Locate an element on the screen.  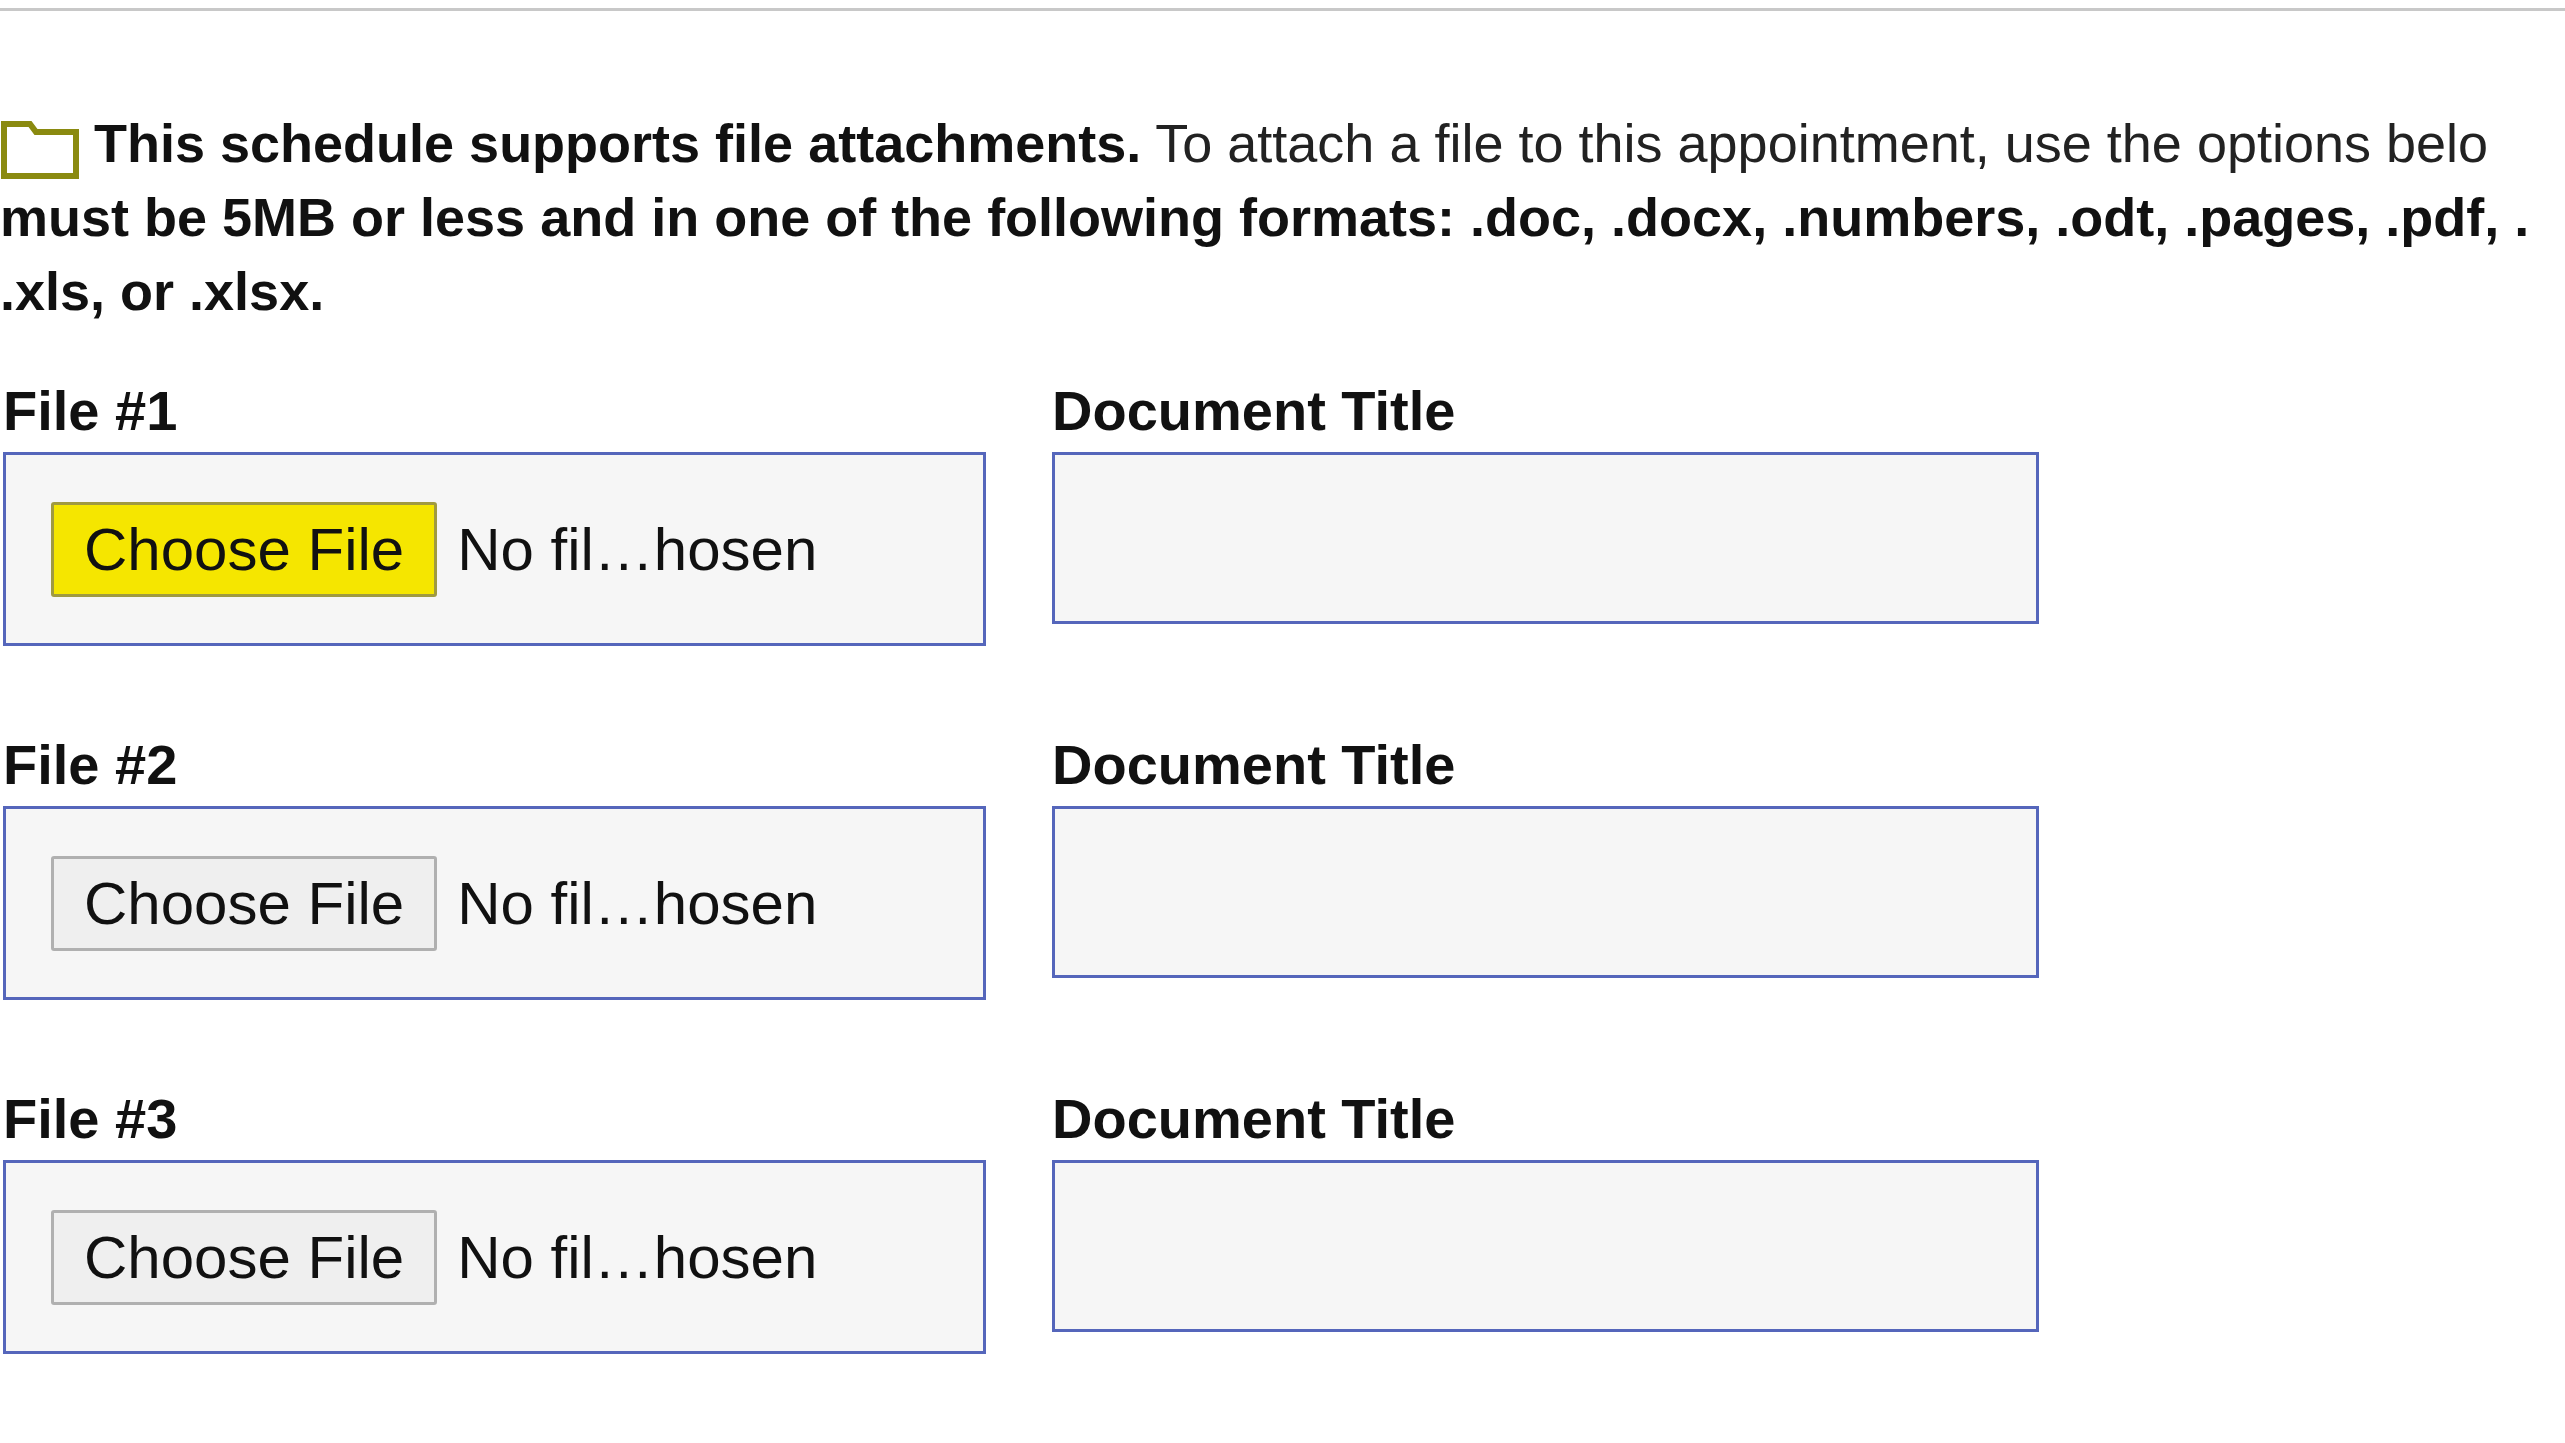
file-label: File #2 is located at coordinates (91, 765).